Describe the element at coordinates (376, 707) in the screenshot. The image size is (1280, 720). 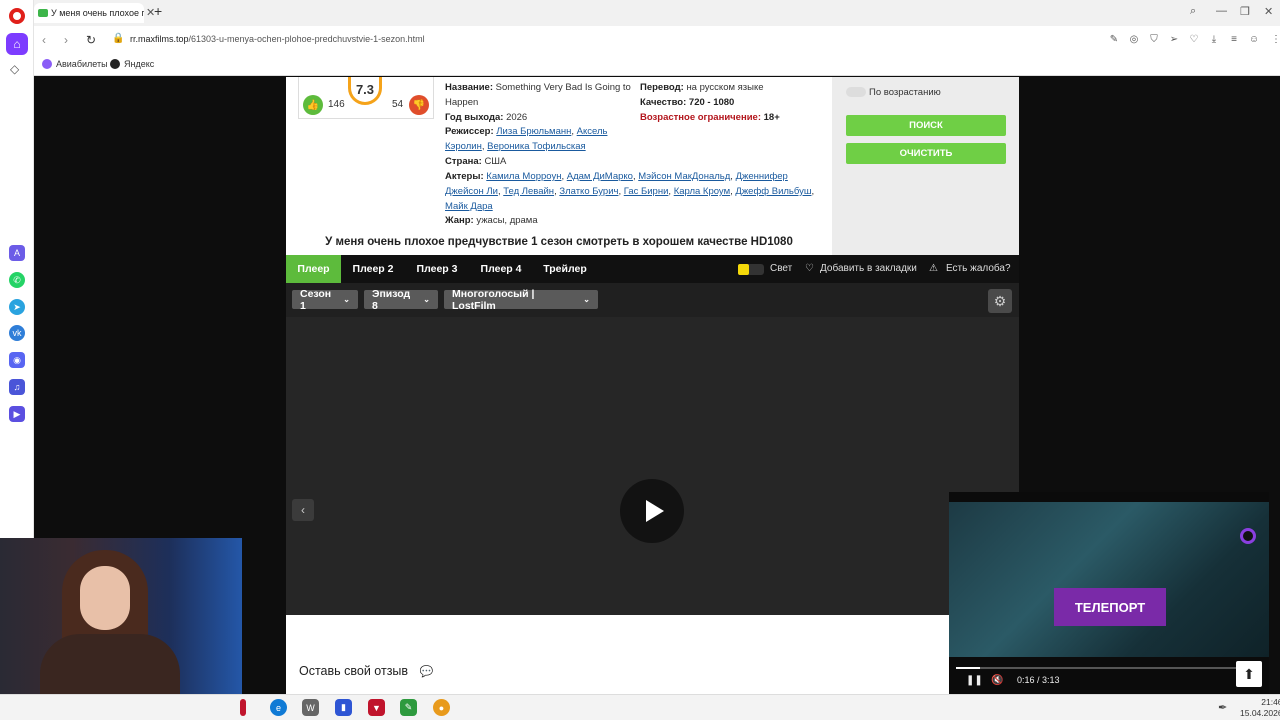
I see `vivaldi-icon: ▼` at that location.